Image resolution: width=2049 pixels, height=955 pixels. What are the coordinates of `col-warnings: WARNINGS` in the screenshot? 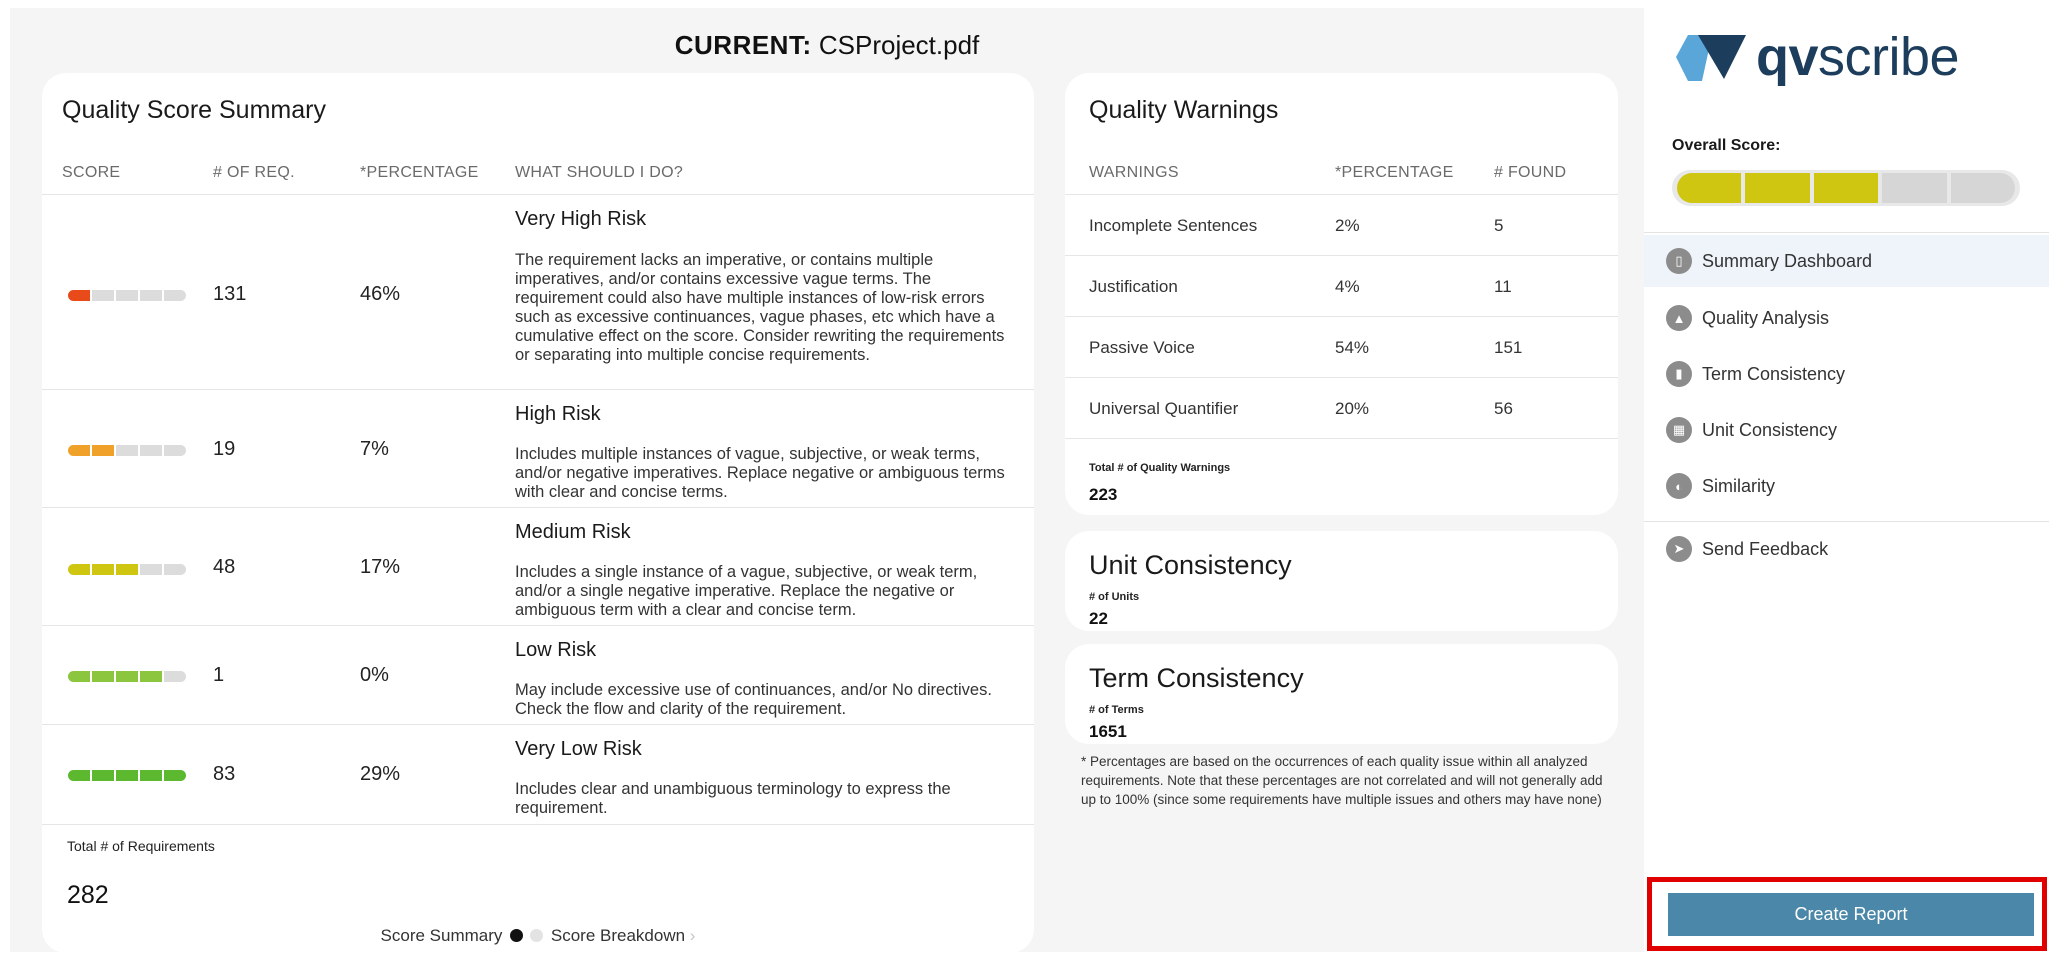 It's located at (1134, 172).